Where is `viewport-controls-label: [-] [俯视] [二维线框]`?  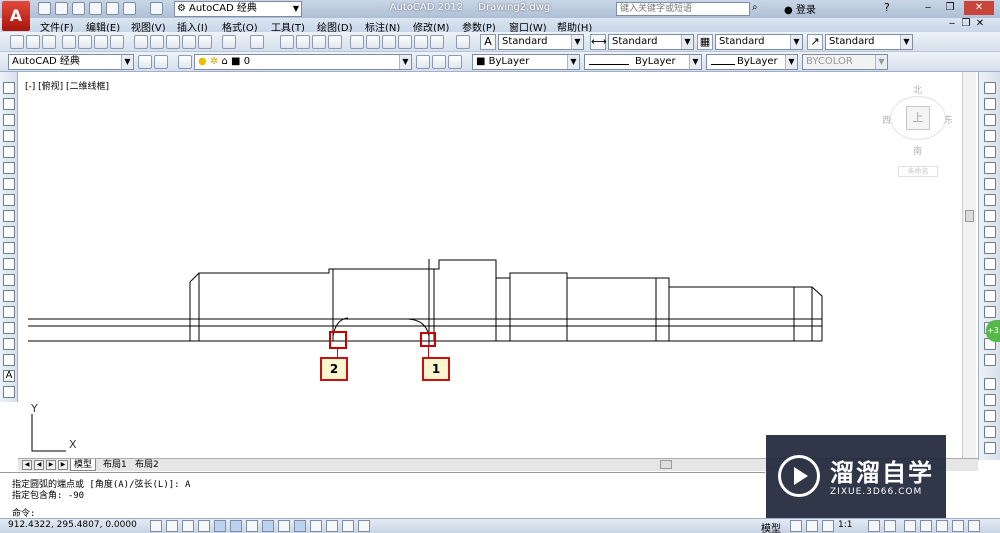
viewport-controls-label: [-] [俯视] [二维线框] is located at coordinates (67, 85).